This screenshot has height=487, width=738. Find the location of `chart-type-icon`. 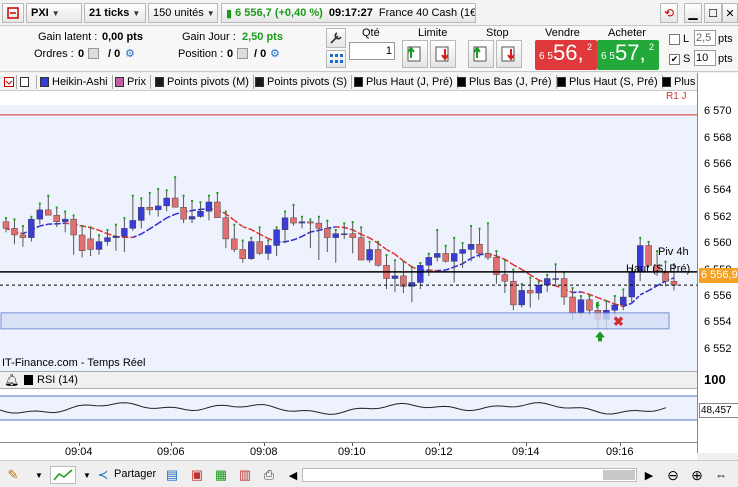

chart-type-icon is located at coordinates (63, 475).